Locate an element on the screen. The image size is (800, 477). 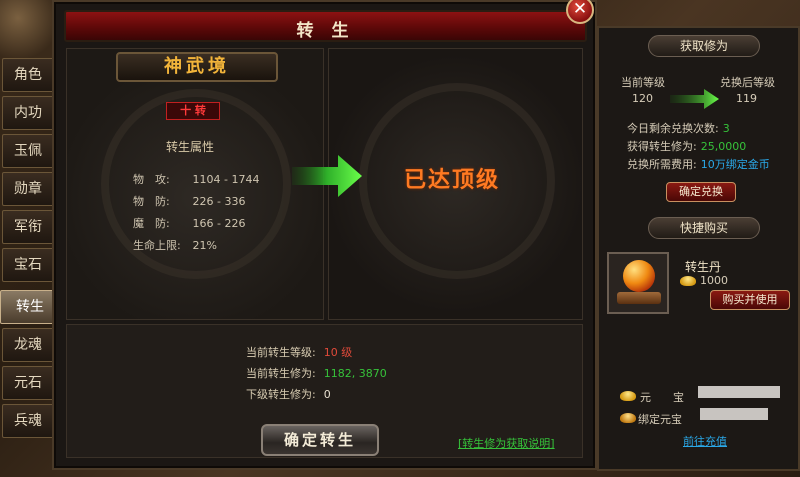
tab-dragon-soul: 龙魂 is located at coordinates (28, 345).